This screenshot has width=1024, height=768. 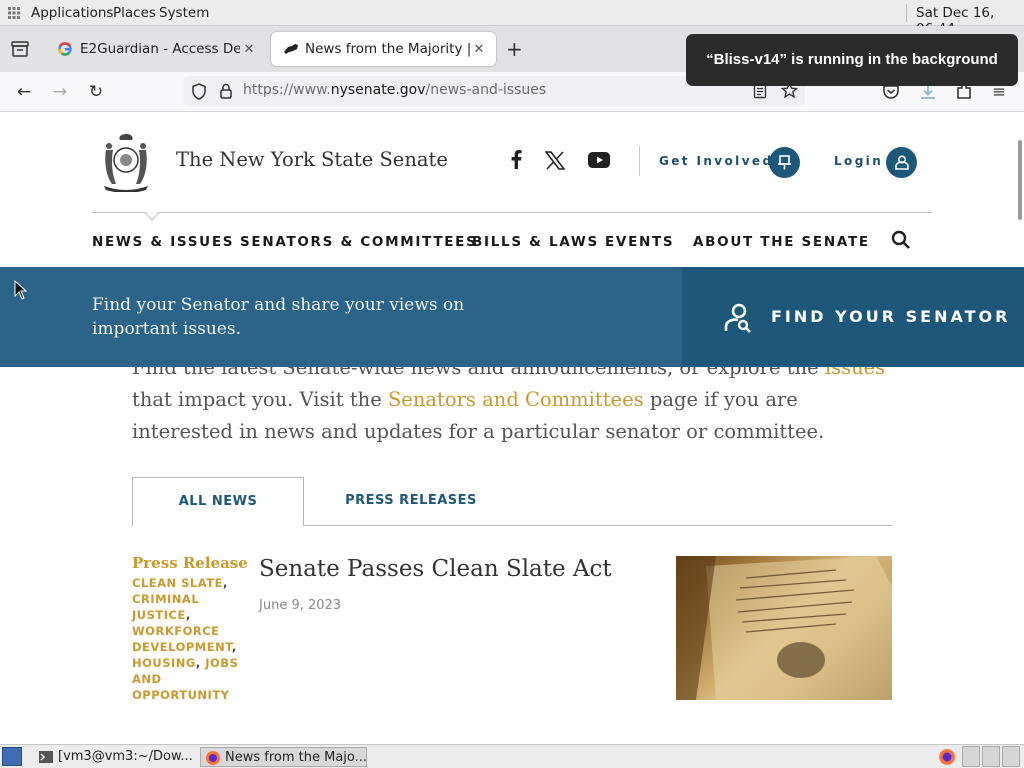 I want to click on tab-title: E2Guardian - Access Denied, so click(x=160, y=49).